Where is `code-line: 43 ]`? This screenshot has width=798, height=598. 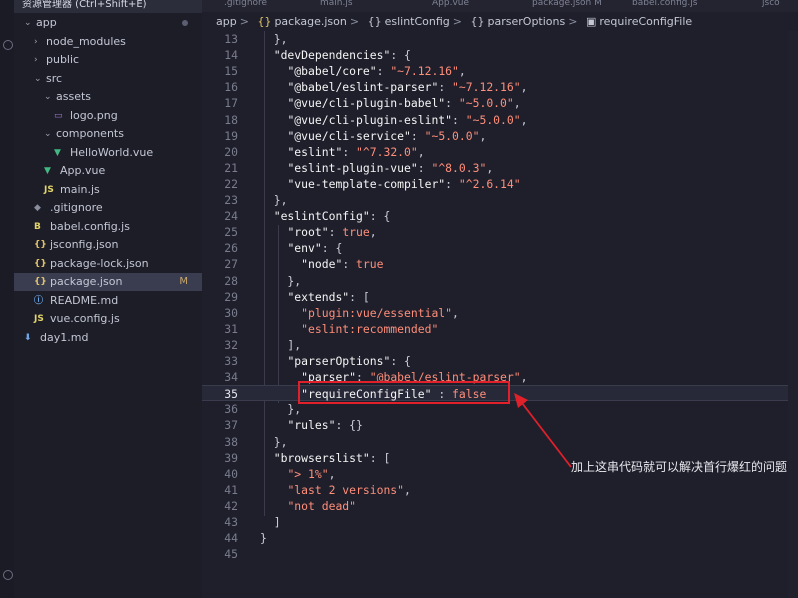
code-line: 43 ] is located at coordinates (500, 522).